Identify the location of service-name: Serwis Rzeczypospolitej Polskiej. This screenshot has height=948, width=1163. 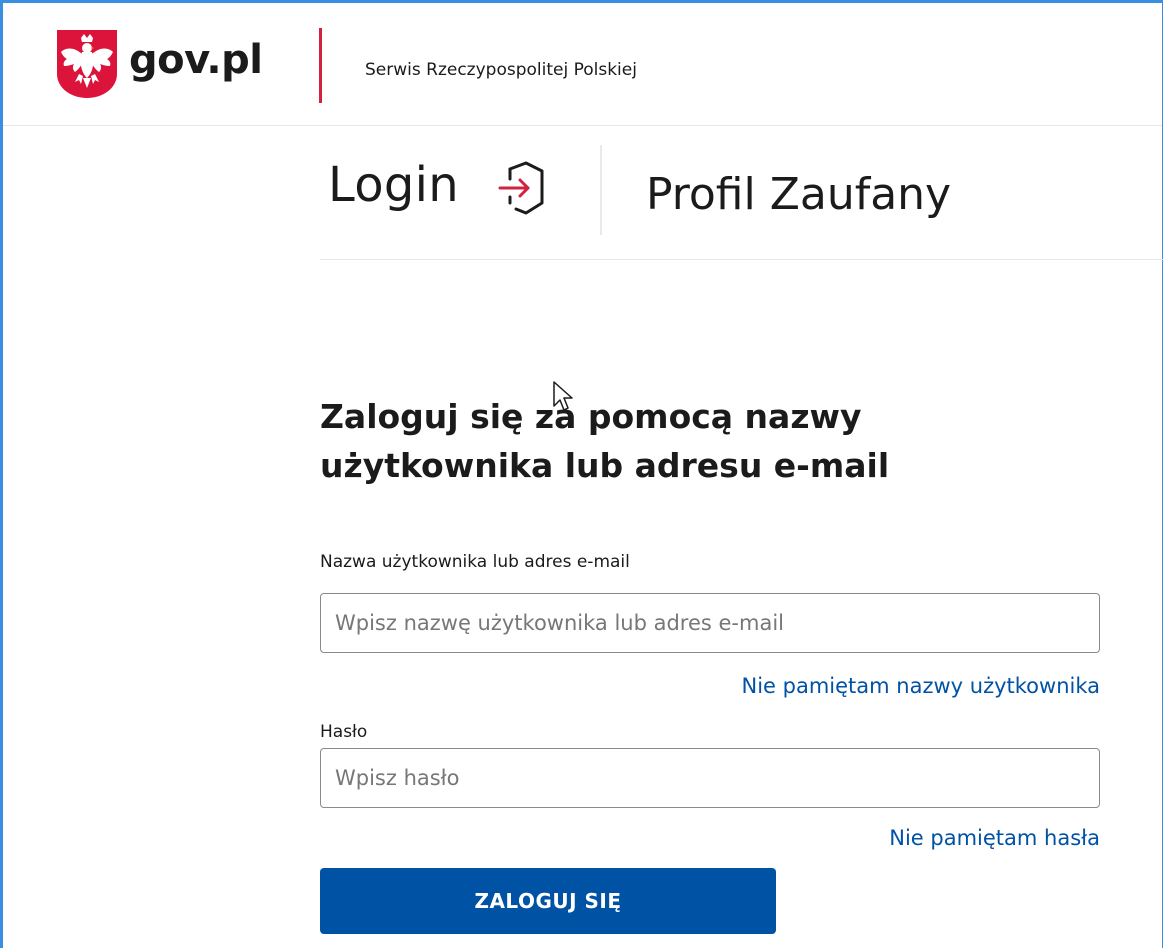
(501, 70).